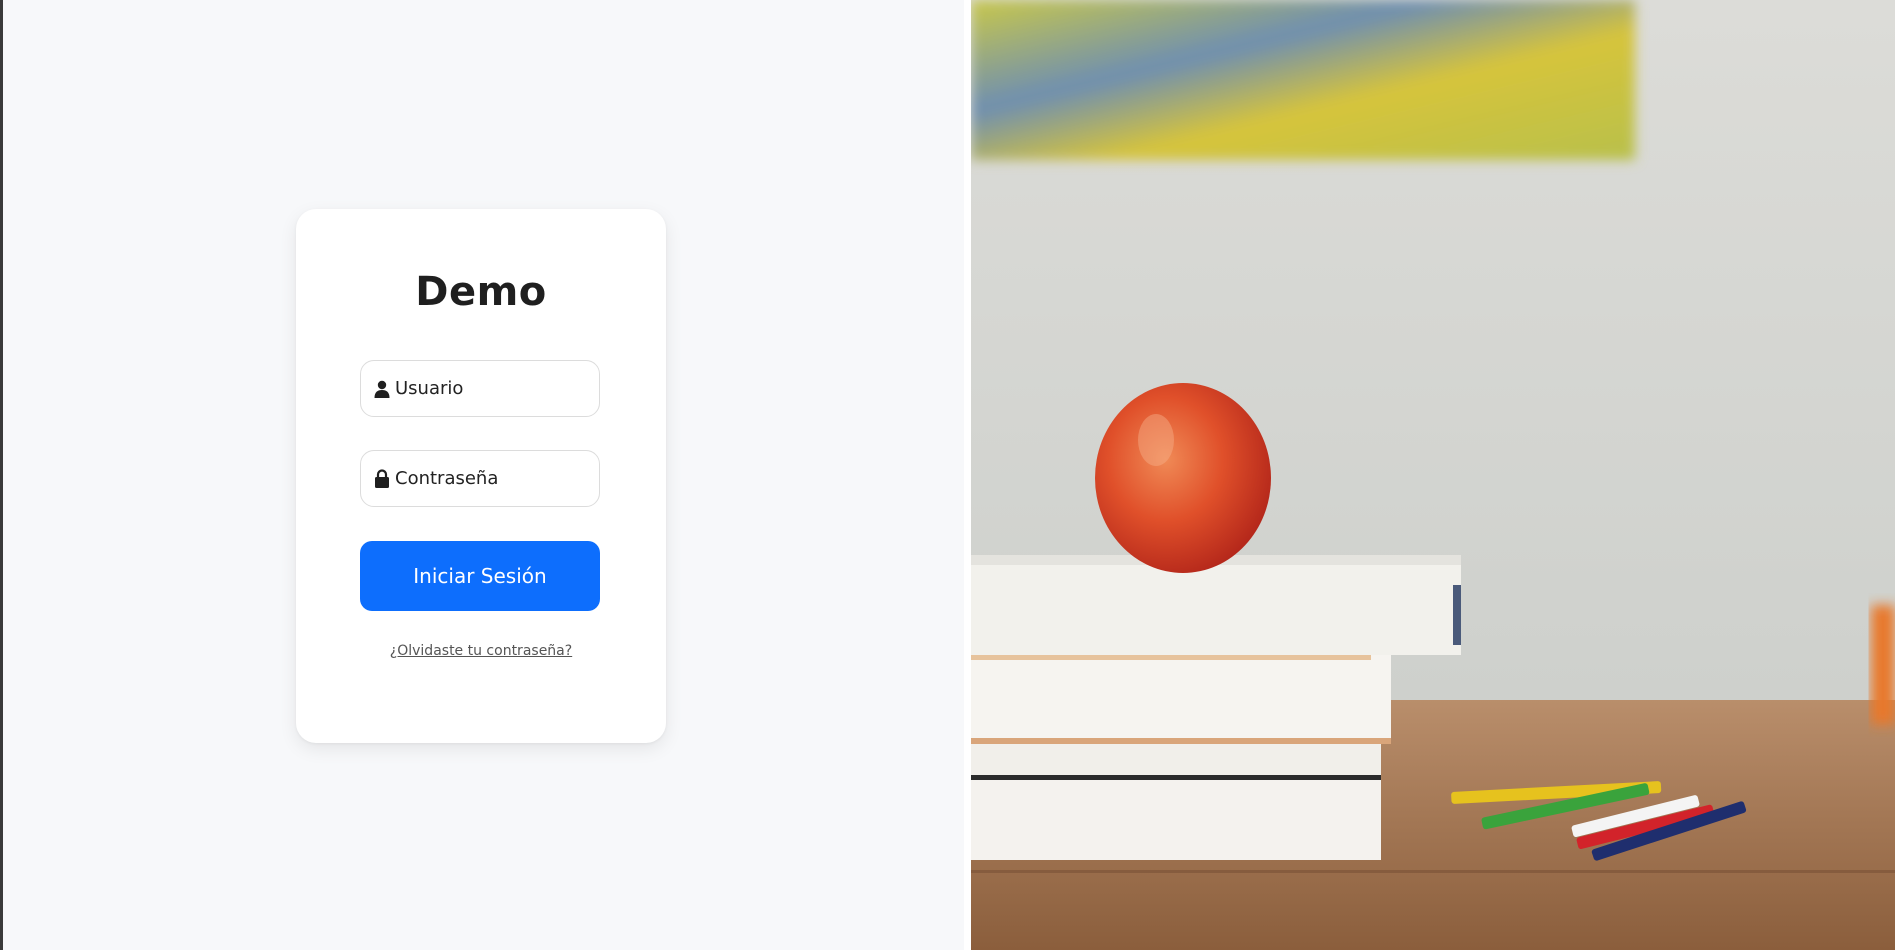 This screenshot has height=950, width=1895. I want to click on password-field, so click(480, 478).